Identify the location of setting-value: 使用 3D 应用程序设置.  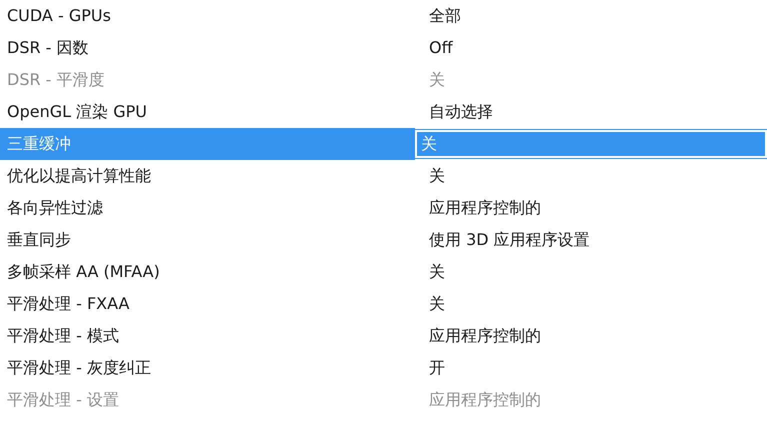
(591, 240).